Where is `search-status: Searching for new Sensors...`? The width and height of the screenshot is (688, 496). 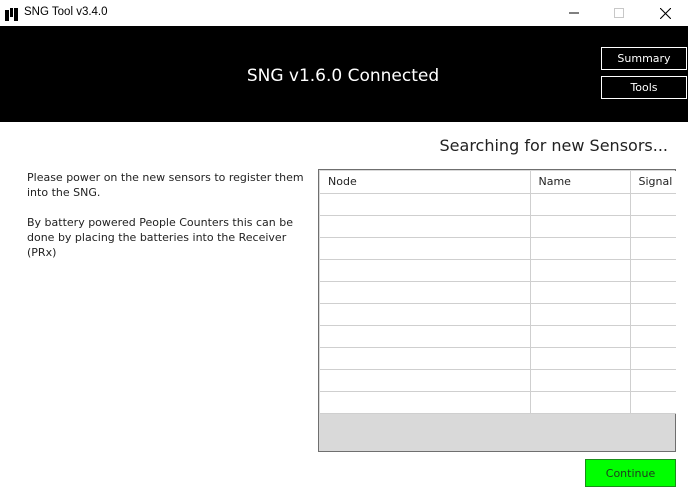 search-status: Searching for new Sensors... is located at coordinates (553, 145).